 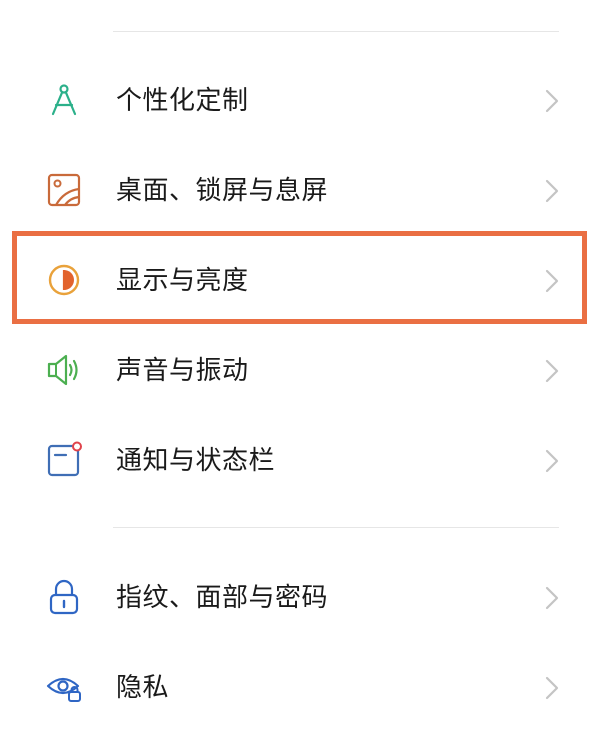 I want to click on settings-item-sound-vibration: 声音与振动, so click(x=296, y=371).